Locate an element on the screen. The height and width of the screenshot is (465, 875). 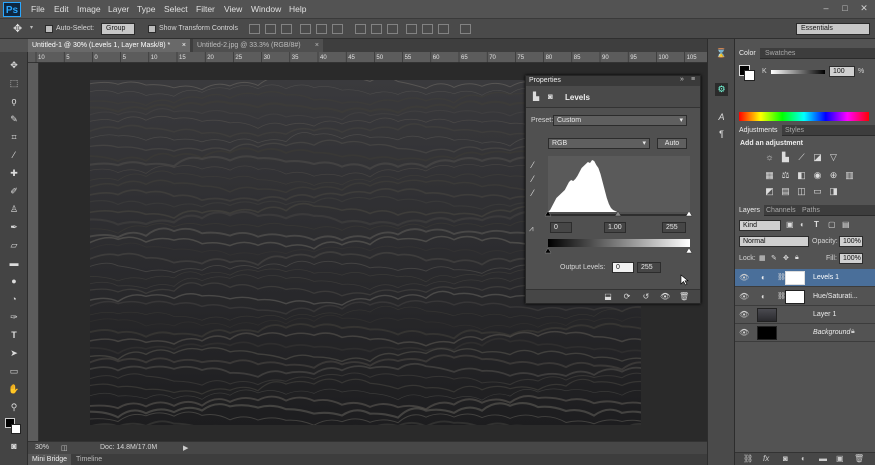
layer-row-levels: 👁︎ ◐ ⛓︎ Levels 1 is located at coordinates (805, 278).